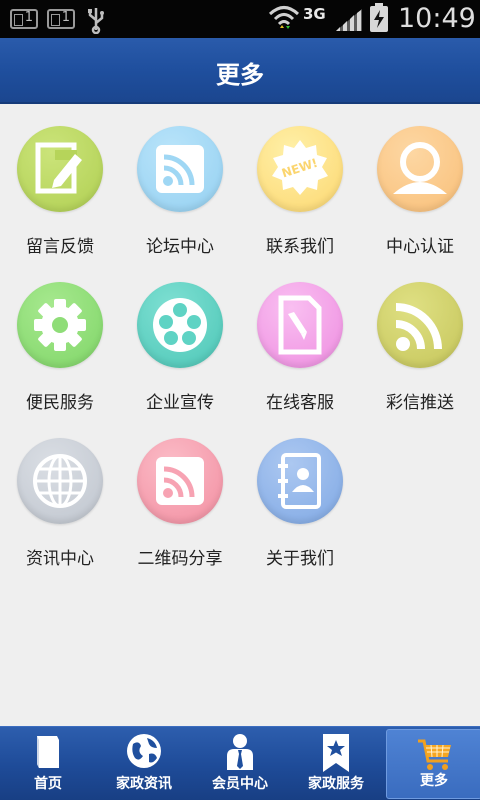 The width and height of the screenshot is (480, 800). What do you see at coordinates (314, 14) in the screenshot?
I see `network-type: 3G` at bounding box center [314, 14].